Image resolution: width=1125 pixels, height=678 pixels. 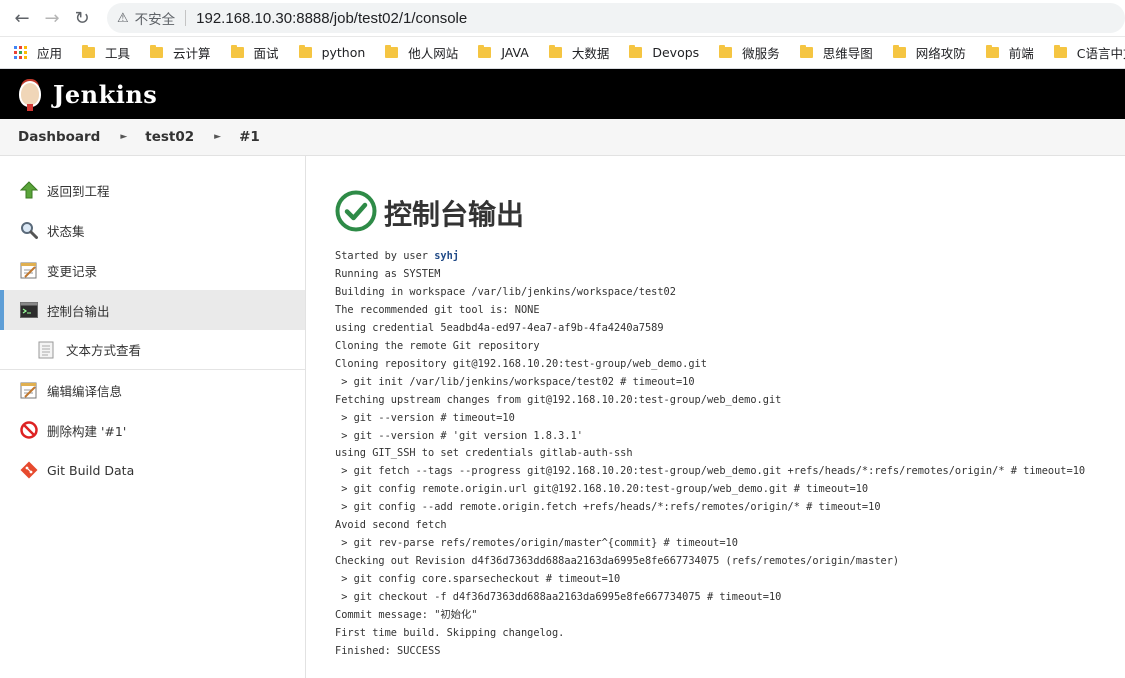 What do you see at coordinates (331, 18) in the screenshot?
I see `url-text: 192.168.10.30:8888/job/test02/1/console` at bounding box center [331, 18].